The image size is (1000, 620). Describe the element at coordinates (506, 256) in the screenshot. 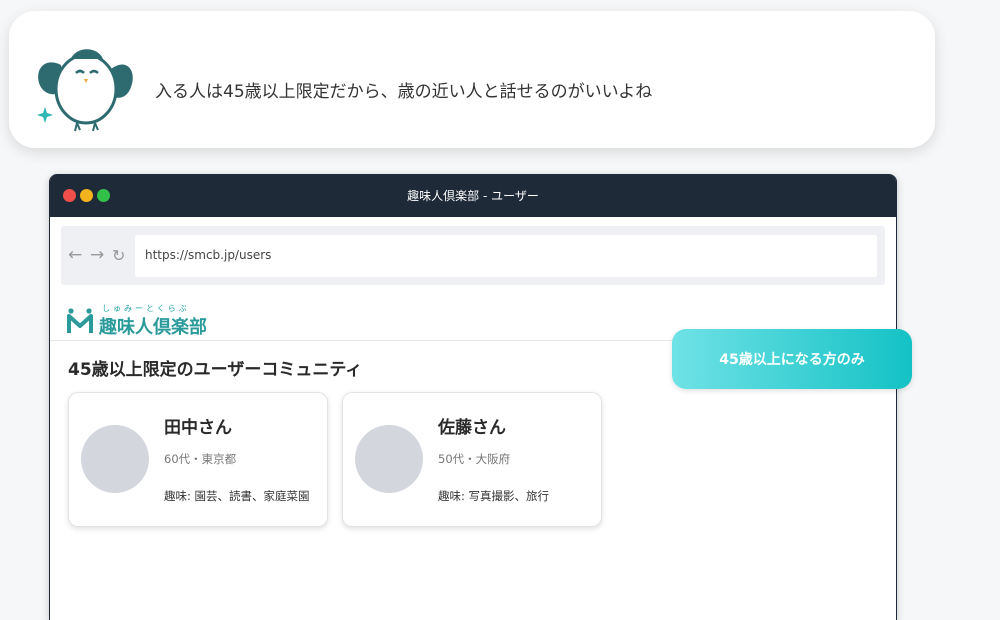

I see `address-bar: https://smcb.jp/users` at that location.